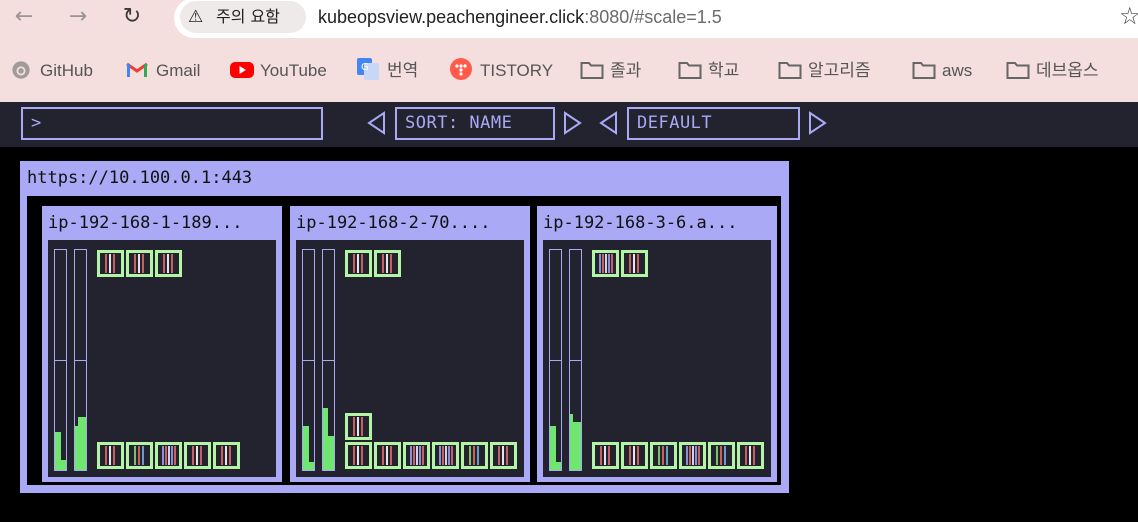 Image resolution: width=1138 pixels, height=522 pixels. I want to click on forward-arrow-icon: →, so click(78, 18).